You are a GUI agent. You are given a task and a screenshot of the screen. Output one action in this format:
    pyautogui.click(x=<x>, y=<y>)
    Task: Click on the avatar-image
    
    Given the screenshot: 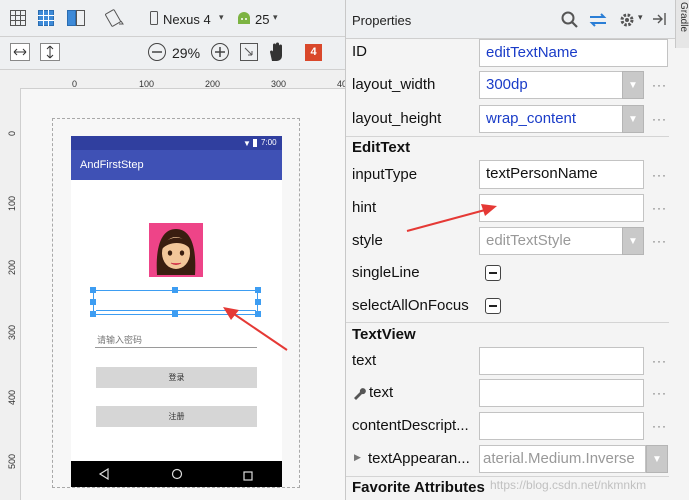 What is the action you would take?
    pyautogui.click(x=176, y=250)
    